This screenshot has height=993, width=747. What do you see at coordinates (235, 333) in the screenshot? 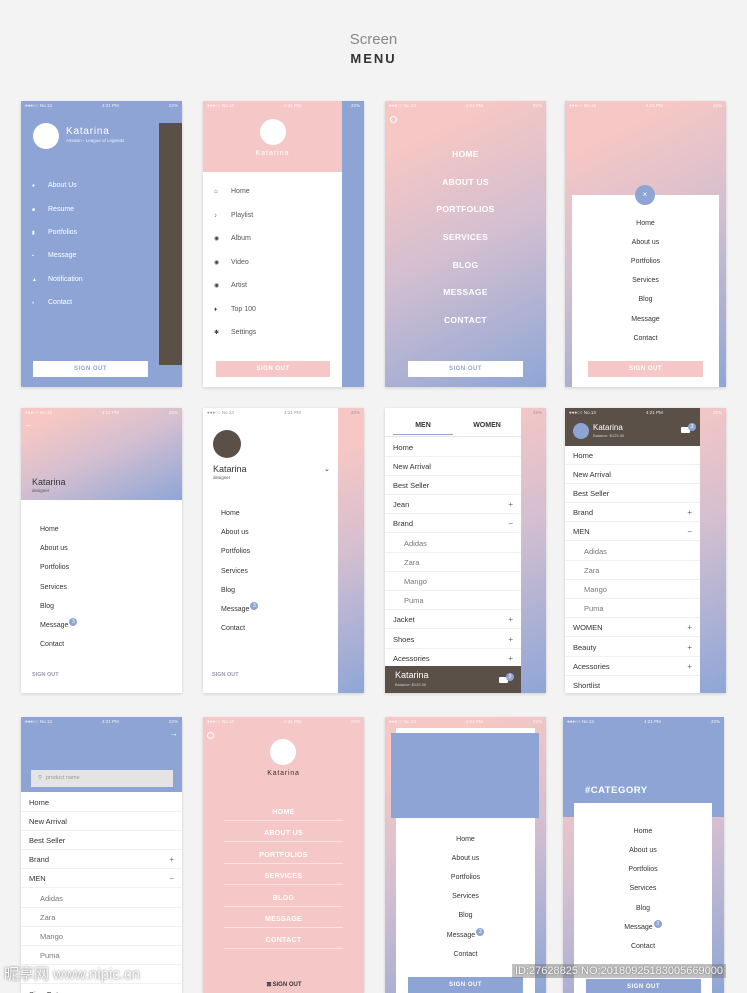
I see `menu-item-settings: ✱ Settings` at bounding box center [235, 333].